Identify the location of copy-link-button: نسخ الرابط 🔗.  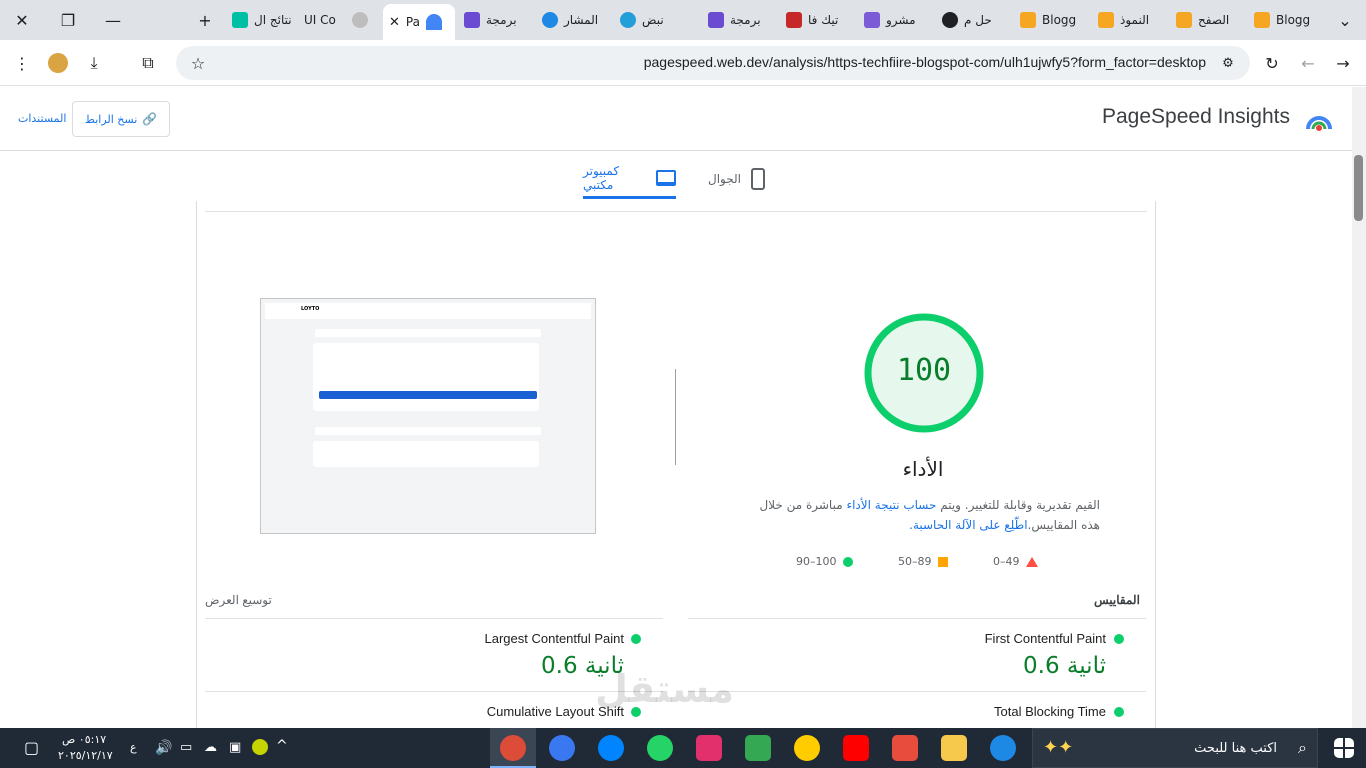
(121, 119).